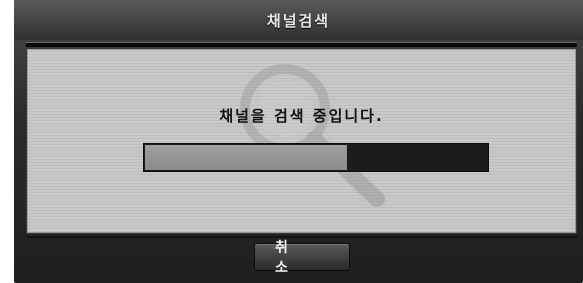 This screenshot has width=583, height=283. What do you see at coordinates (302, 258) in the screenshot?
I see `cancel-button: 취 소` at bounding box center [302, 258].